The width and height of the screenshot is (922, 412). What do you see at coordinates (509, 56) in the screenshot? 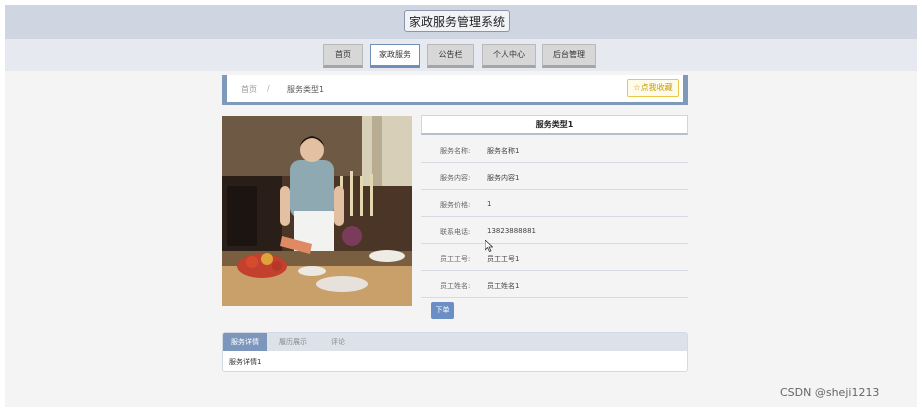
I see `nav-item-profile: 个人中心` at bounding box center [509, 56].